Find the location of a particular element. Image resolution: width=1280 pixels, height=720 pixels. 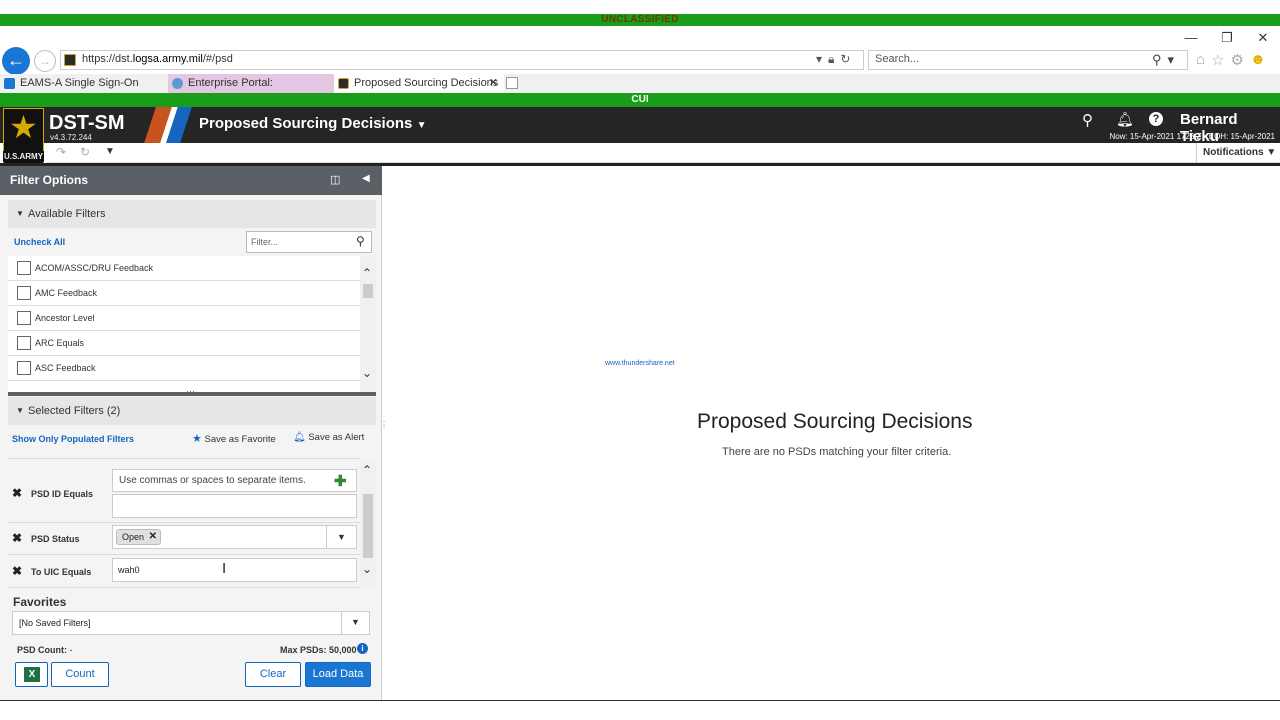

filter-funnel-icon: ▼ is located at coordinates (110, 151).